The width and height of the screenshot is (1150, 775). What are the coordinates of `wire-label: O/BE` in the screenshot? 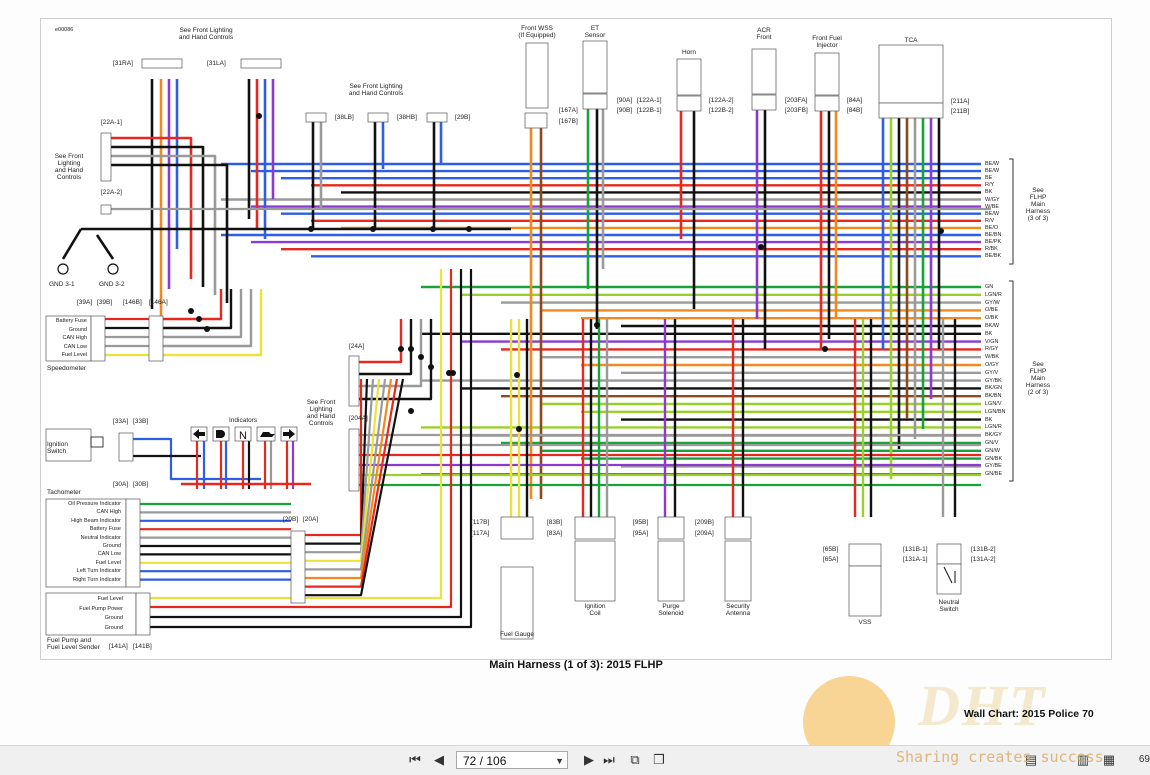 It's located at (992, 310).